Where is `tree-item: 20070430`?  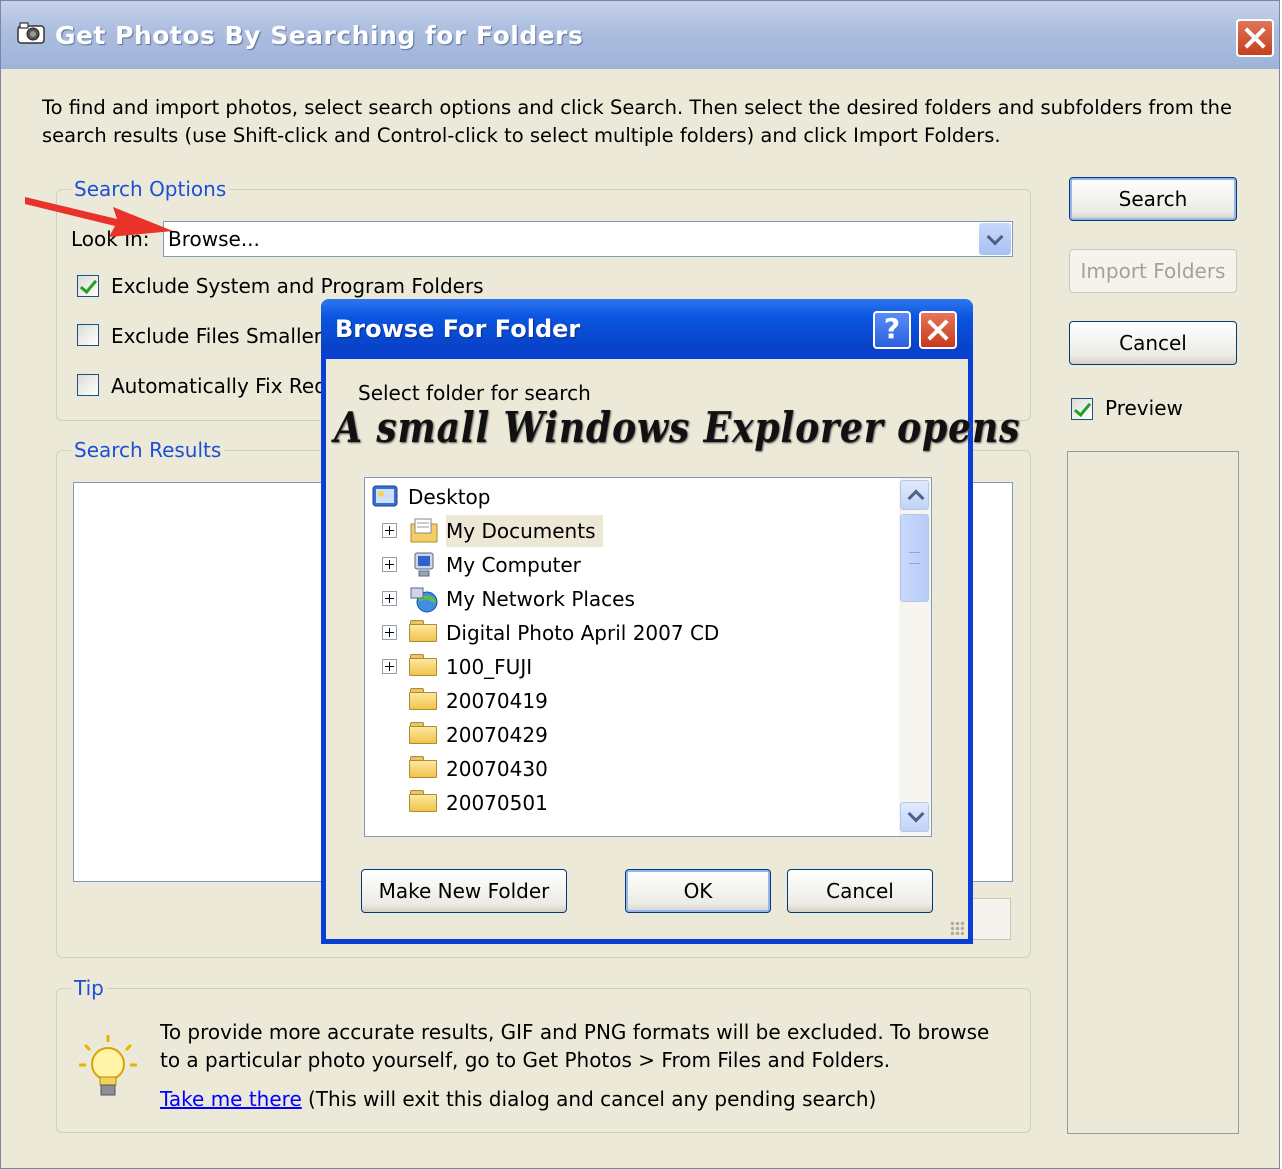 tree-item: 20070430 is located at coordinates (497, 769).